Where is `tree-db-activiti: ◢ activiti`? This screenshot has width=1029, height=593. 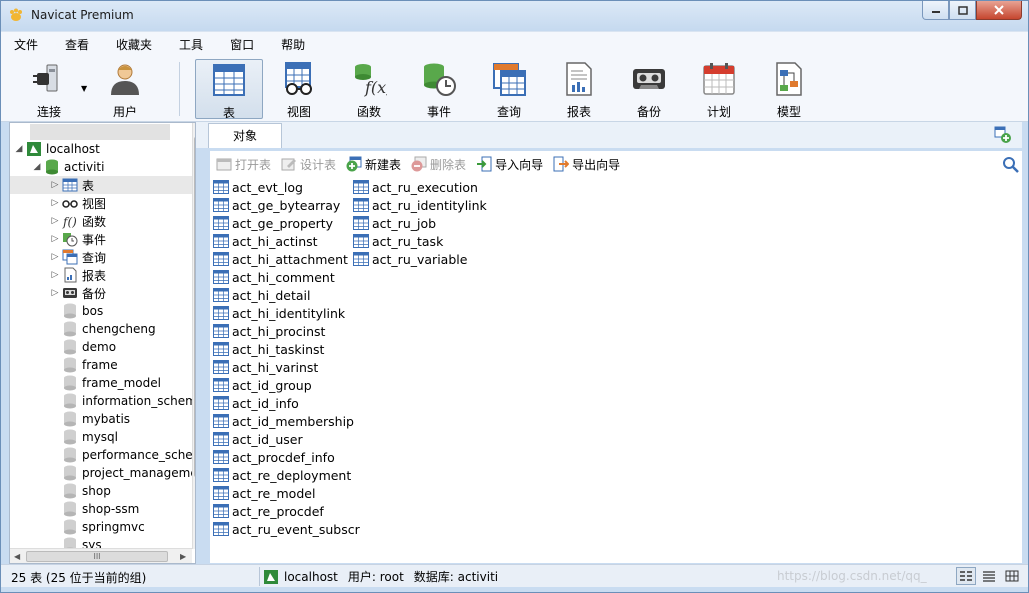
tree-db-activiti: ◢ activiti is located at coordinates (68, 167).